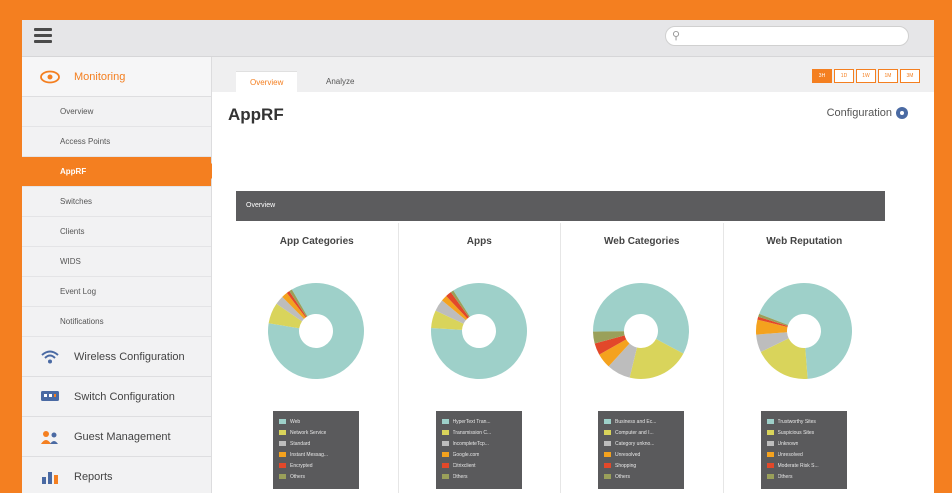 The width and height of the screenshot is (952, 493). What do you see at coordinates (116, 202) in the screenshot?
I see `sidebar-item-switches: Switches` at bounding box center [116, 202].